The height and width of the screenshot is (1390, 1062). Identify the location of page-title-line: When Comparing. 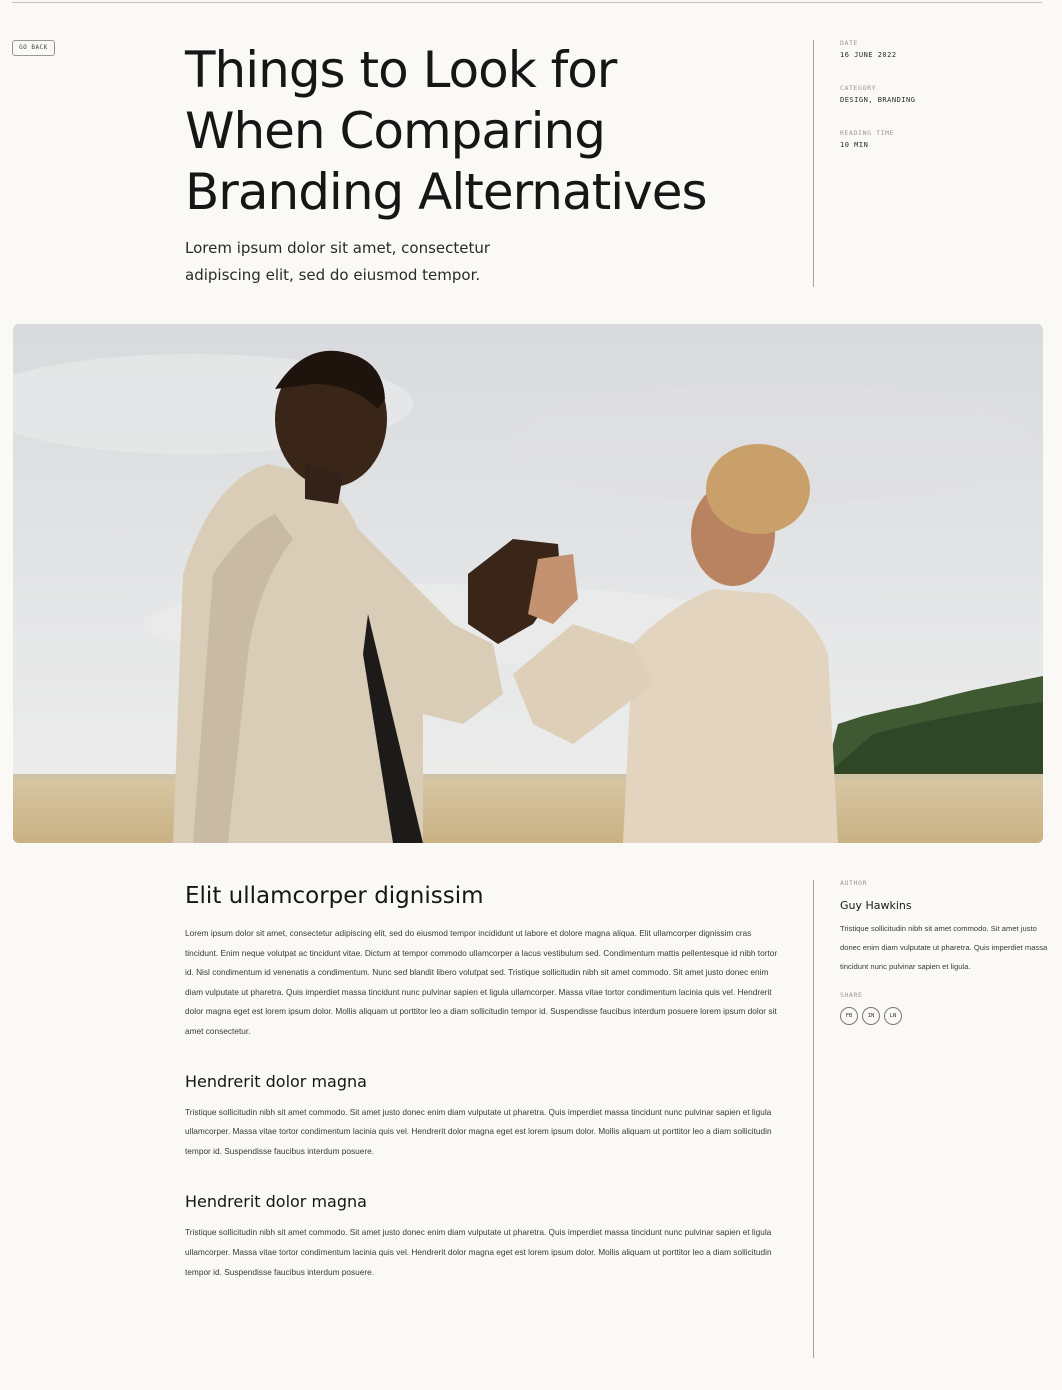
(395, 131).